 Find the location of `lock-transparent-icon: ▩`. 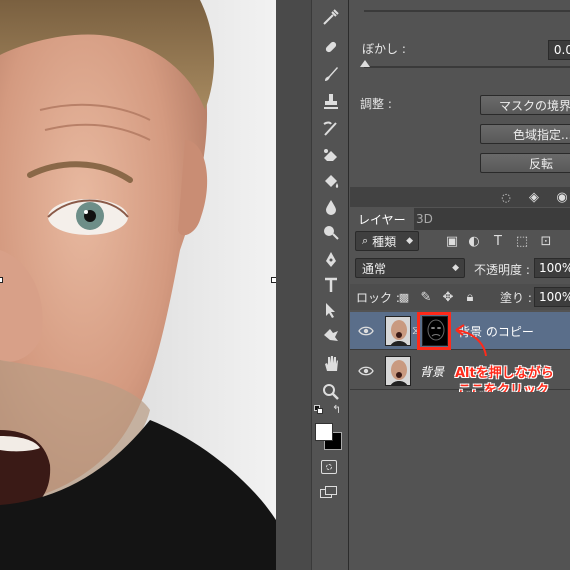

lock-transparent-icon: ▩ is located at coordinates (404, 297).